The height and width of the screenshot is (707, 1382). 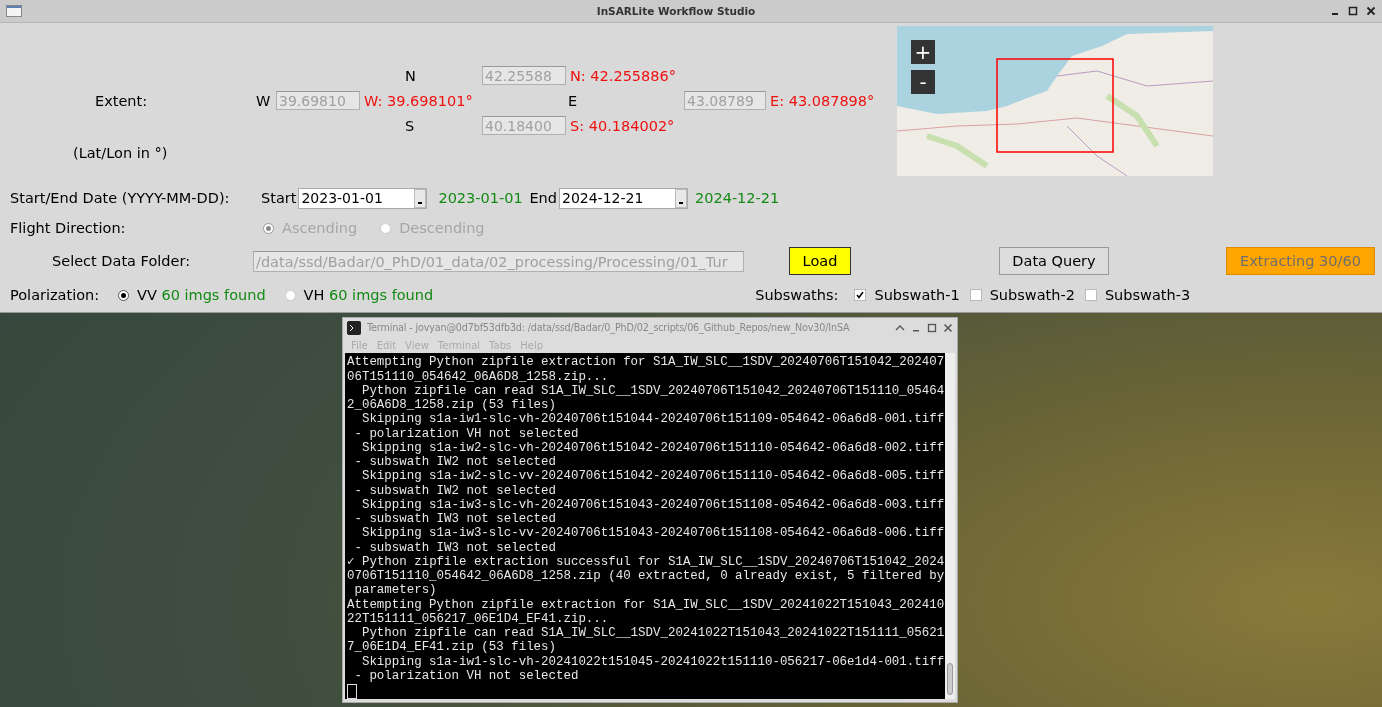 I want to click on north-label: N, so click(x=411, y=75).